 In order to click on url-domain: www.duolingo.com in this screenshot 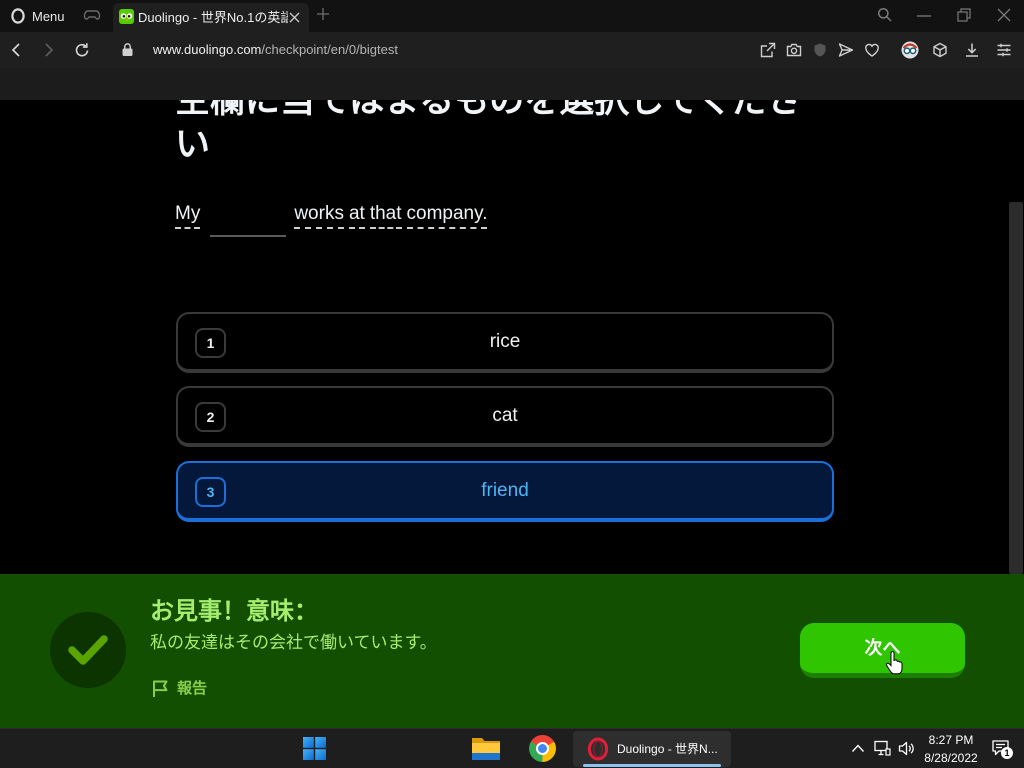, I will do `click(207, 49)`.